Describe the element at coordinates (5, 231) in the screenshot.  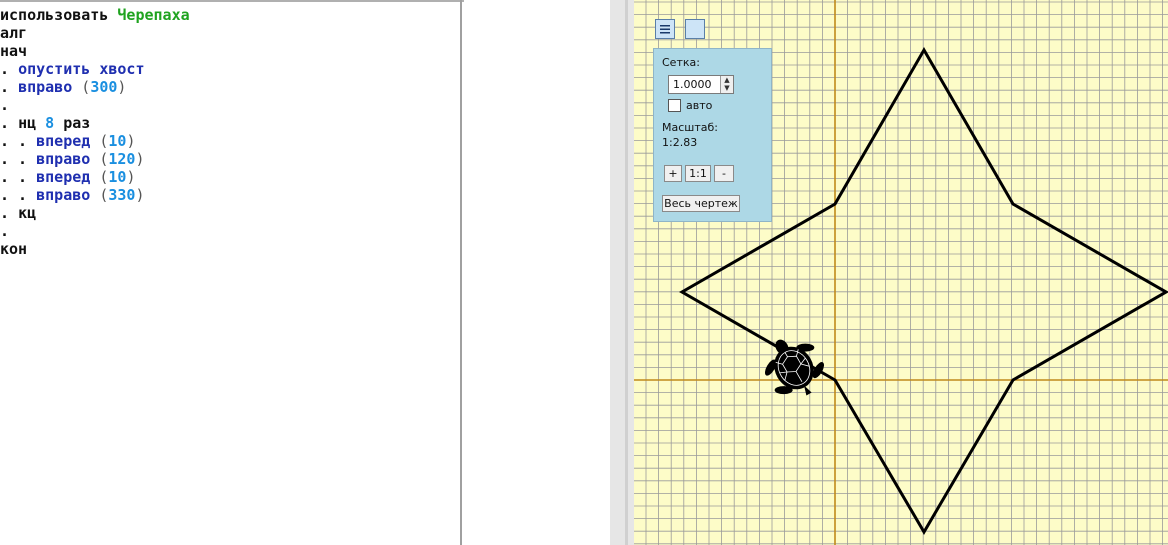
I see `code-line-13: .` at that location.